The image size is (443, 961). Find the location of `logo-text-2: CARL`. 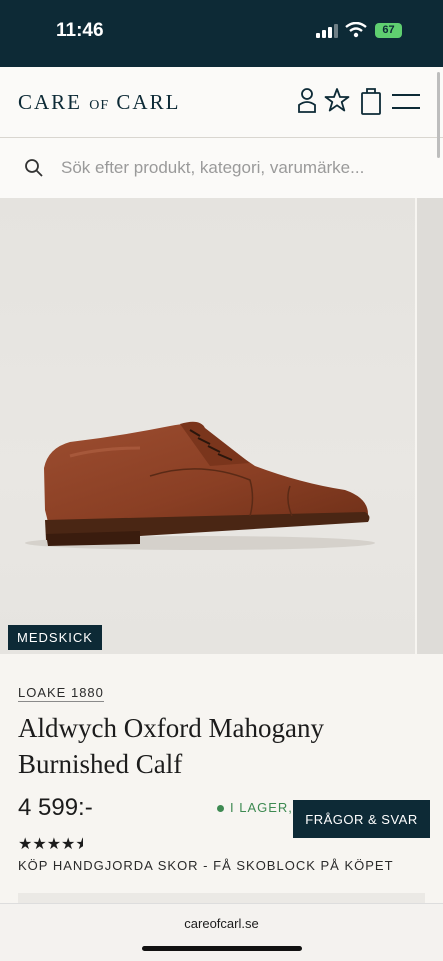

logo-text-2: CARL is located at coordinates (148, 102).